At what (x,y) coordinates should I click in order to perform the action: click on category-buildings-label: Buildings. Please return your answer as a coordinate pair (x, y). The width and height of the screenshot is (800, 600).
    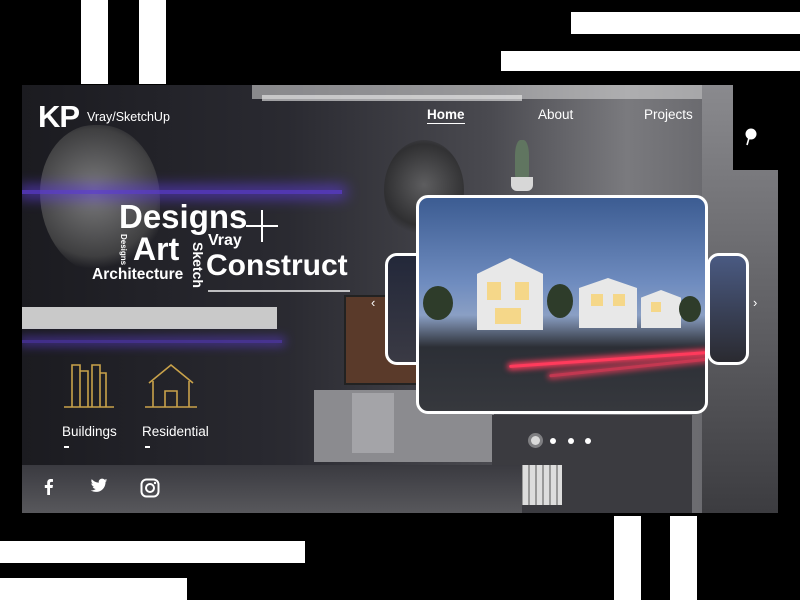
    Looking at the image, I should click on (89, 431).